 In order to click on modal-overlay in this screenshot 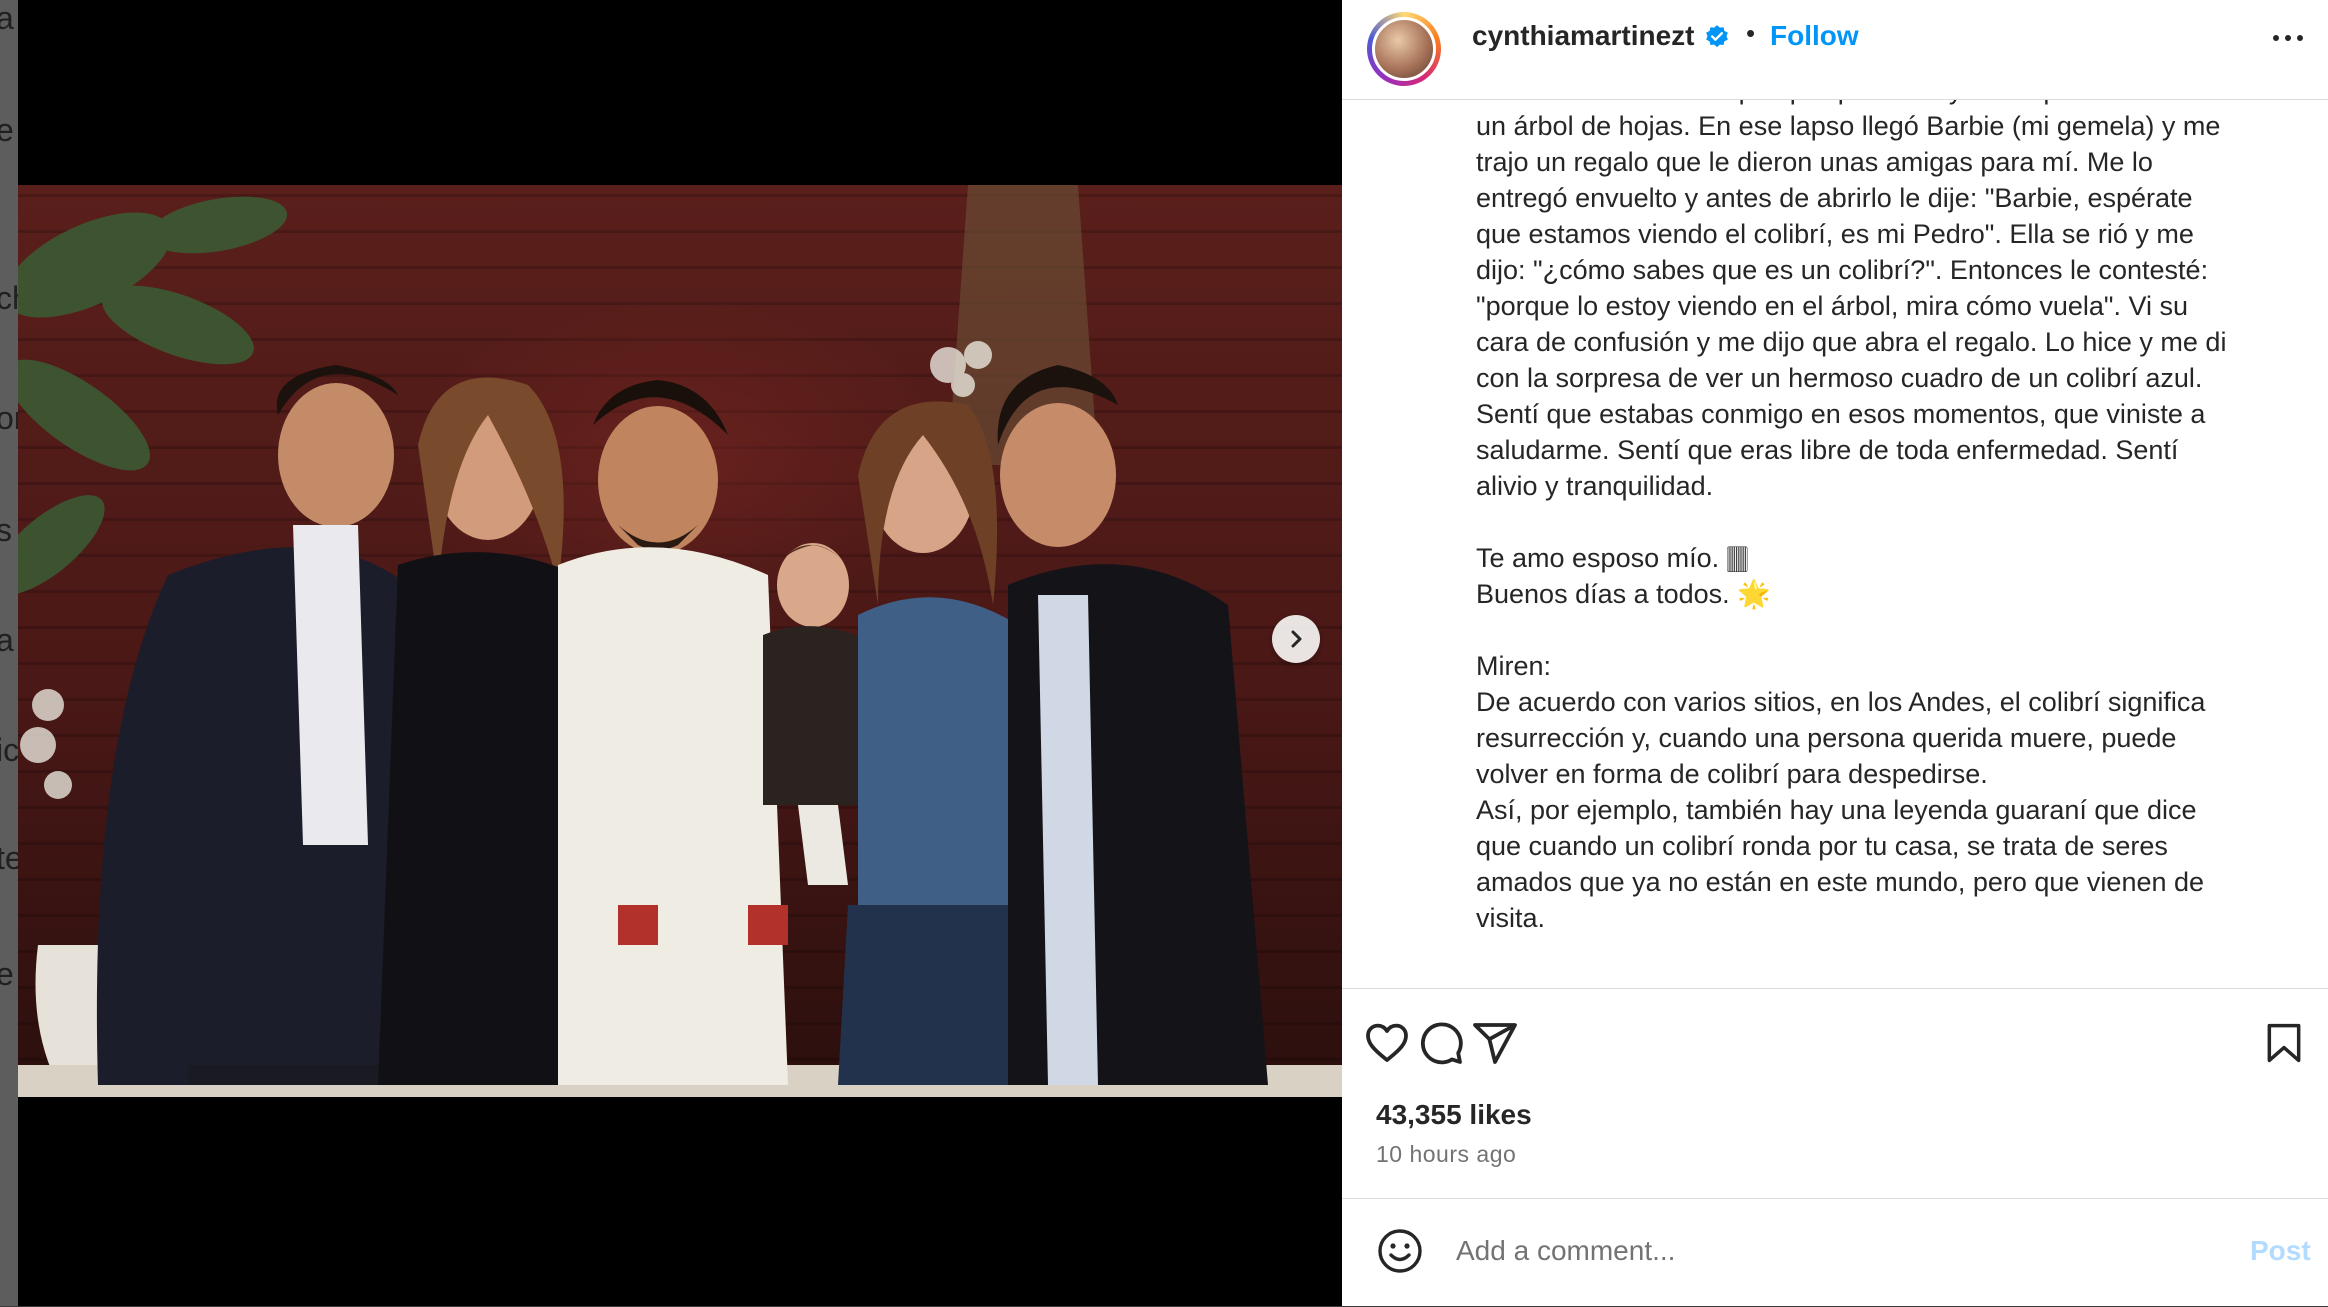, I will do `click(9, 653)`.